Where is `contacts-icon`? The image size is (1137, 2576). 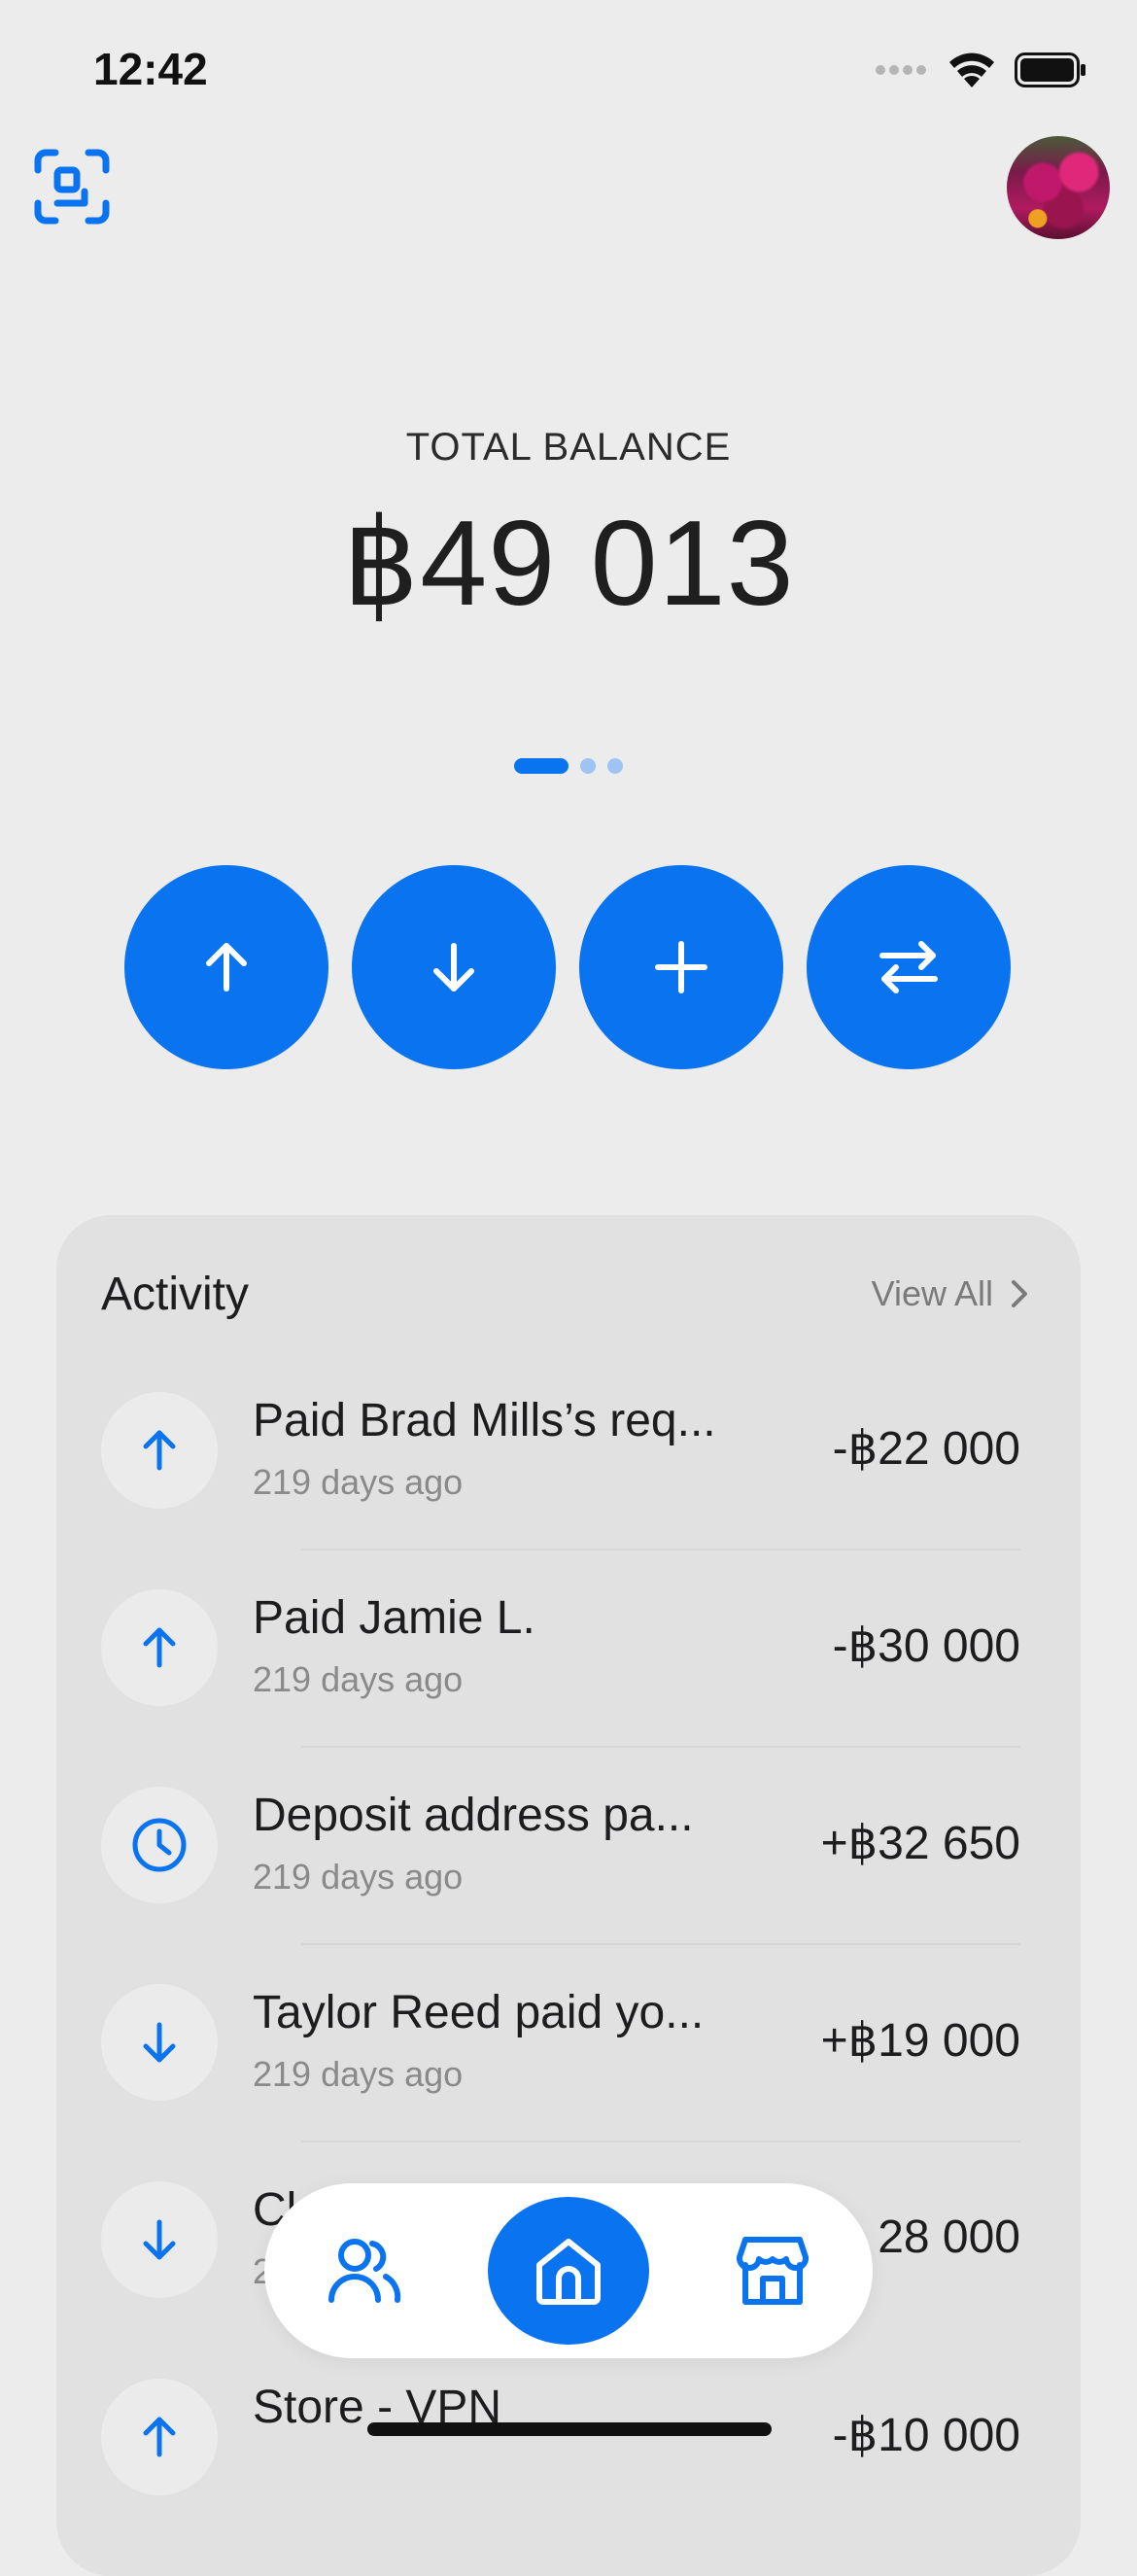 contacts-icon is located at coordinates (364, 2271).